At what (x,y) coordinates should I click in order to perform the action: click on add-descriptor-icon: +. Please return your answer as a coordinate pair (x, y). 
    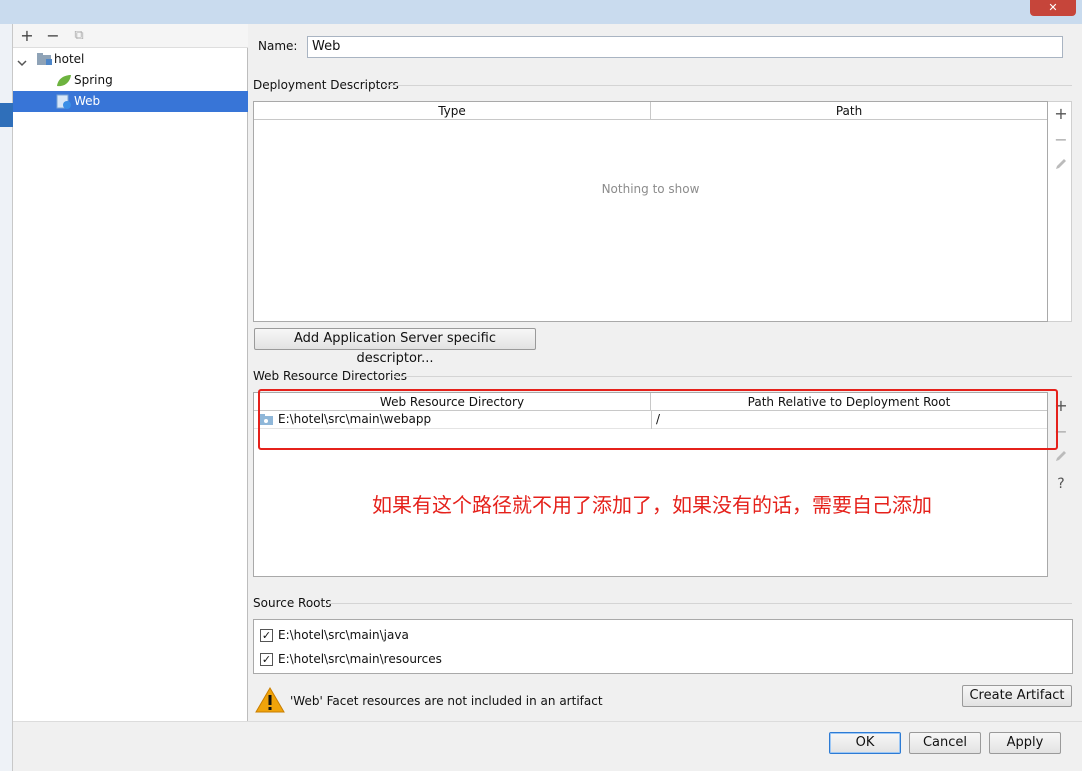
    Looking at the image, I should click on (1061, 114).